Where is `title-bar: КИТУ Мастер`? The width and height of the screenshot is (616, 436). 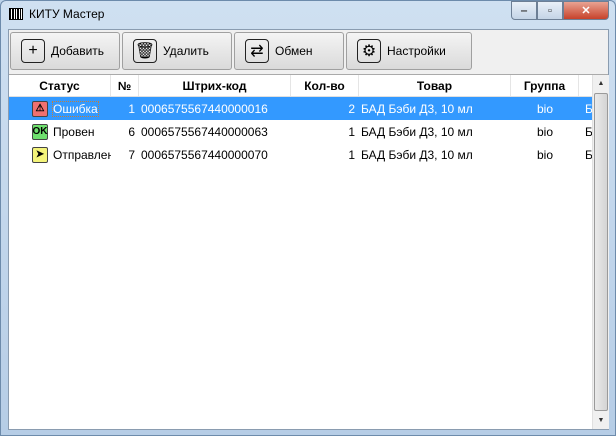 title-bar: КИТУ Мастер is located at coordinates (56, 14).